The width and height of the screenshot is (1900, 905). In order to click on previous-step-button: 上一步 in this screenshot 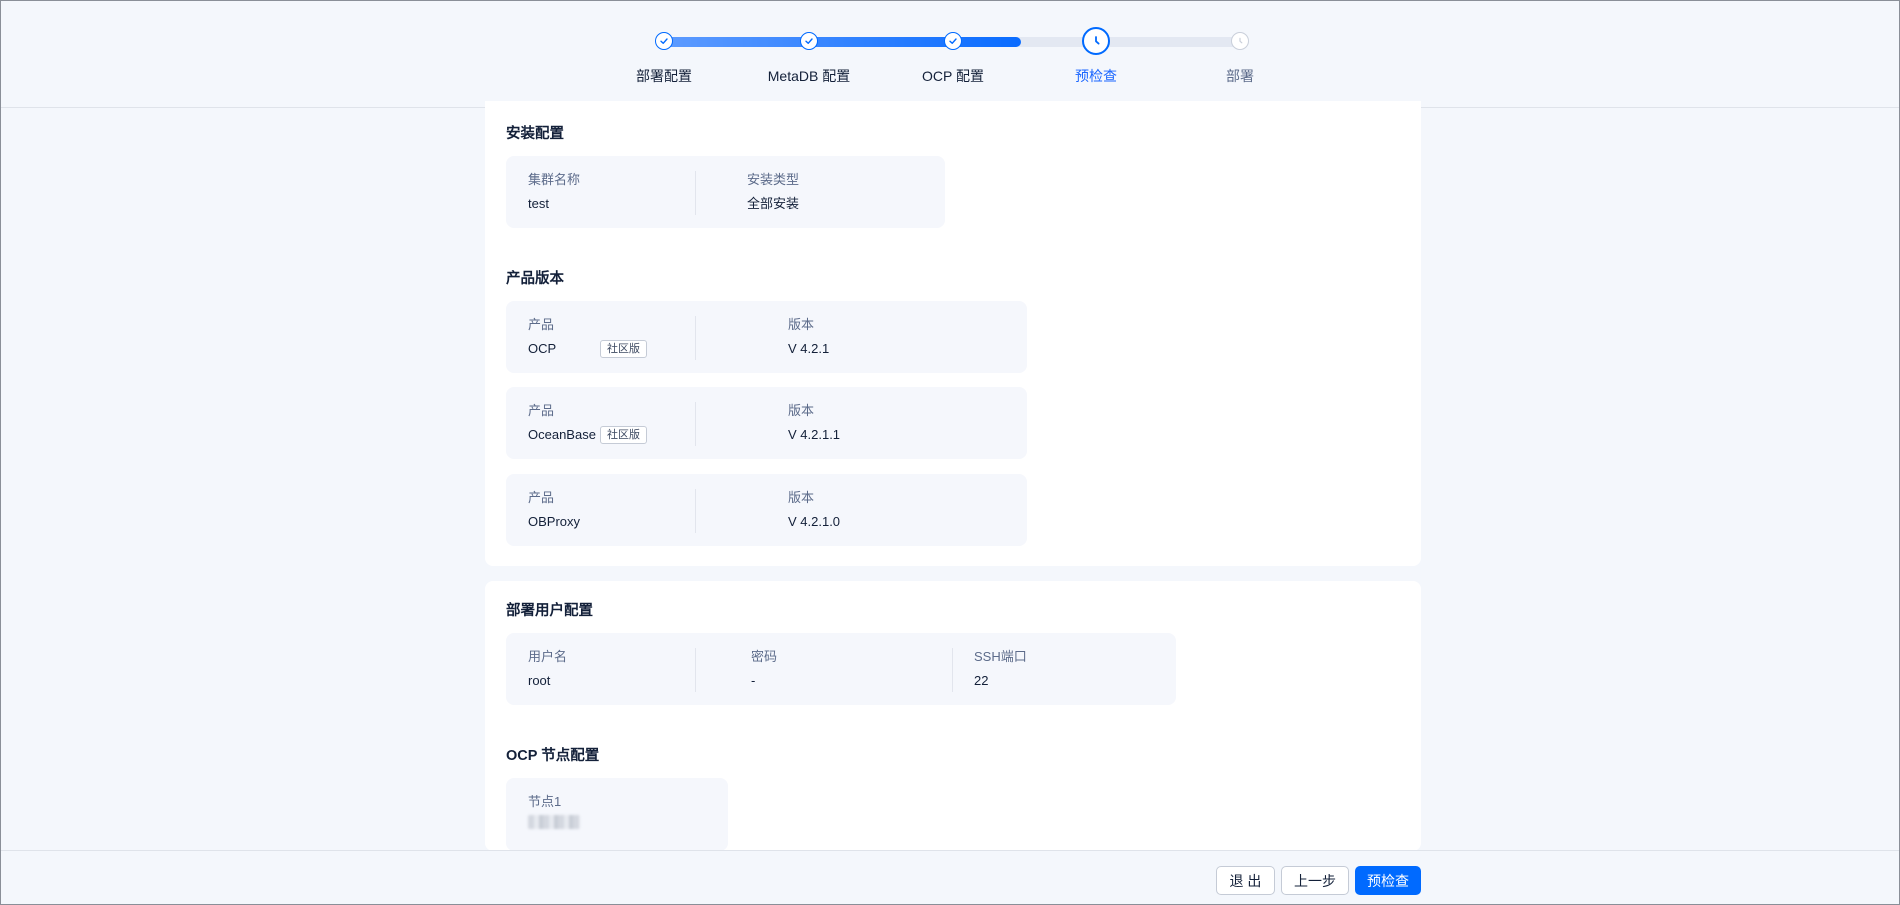, I will do `click(1315, 880)`.